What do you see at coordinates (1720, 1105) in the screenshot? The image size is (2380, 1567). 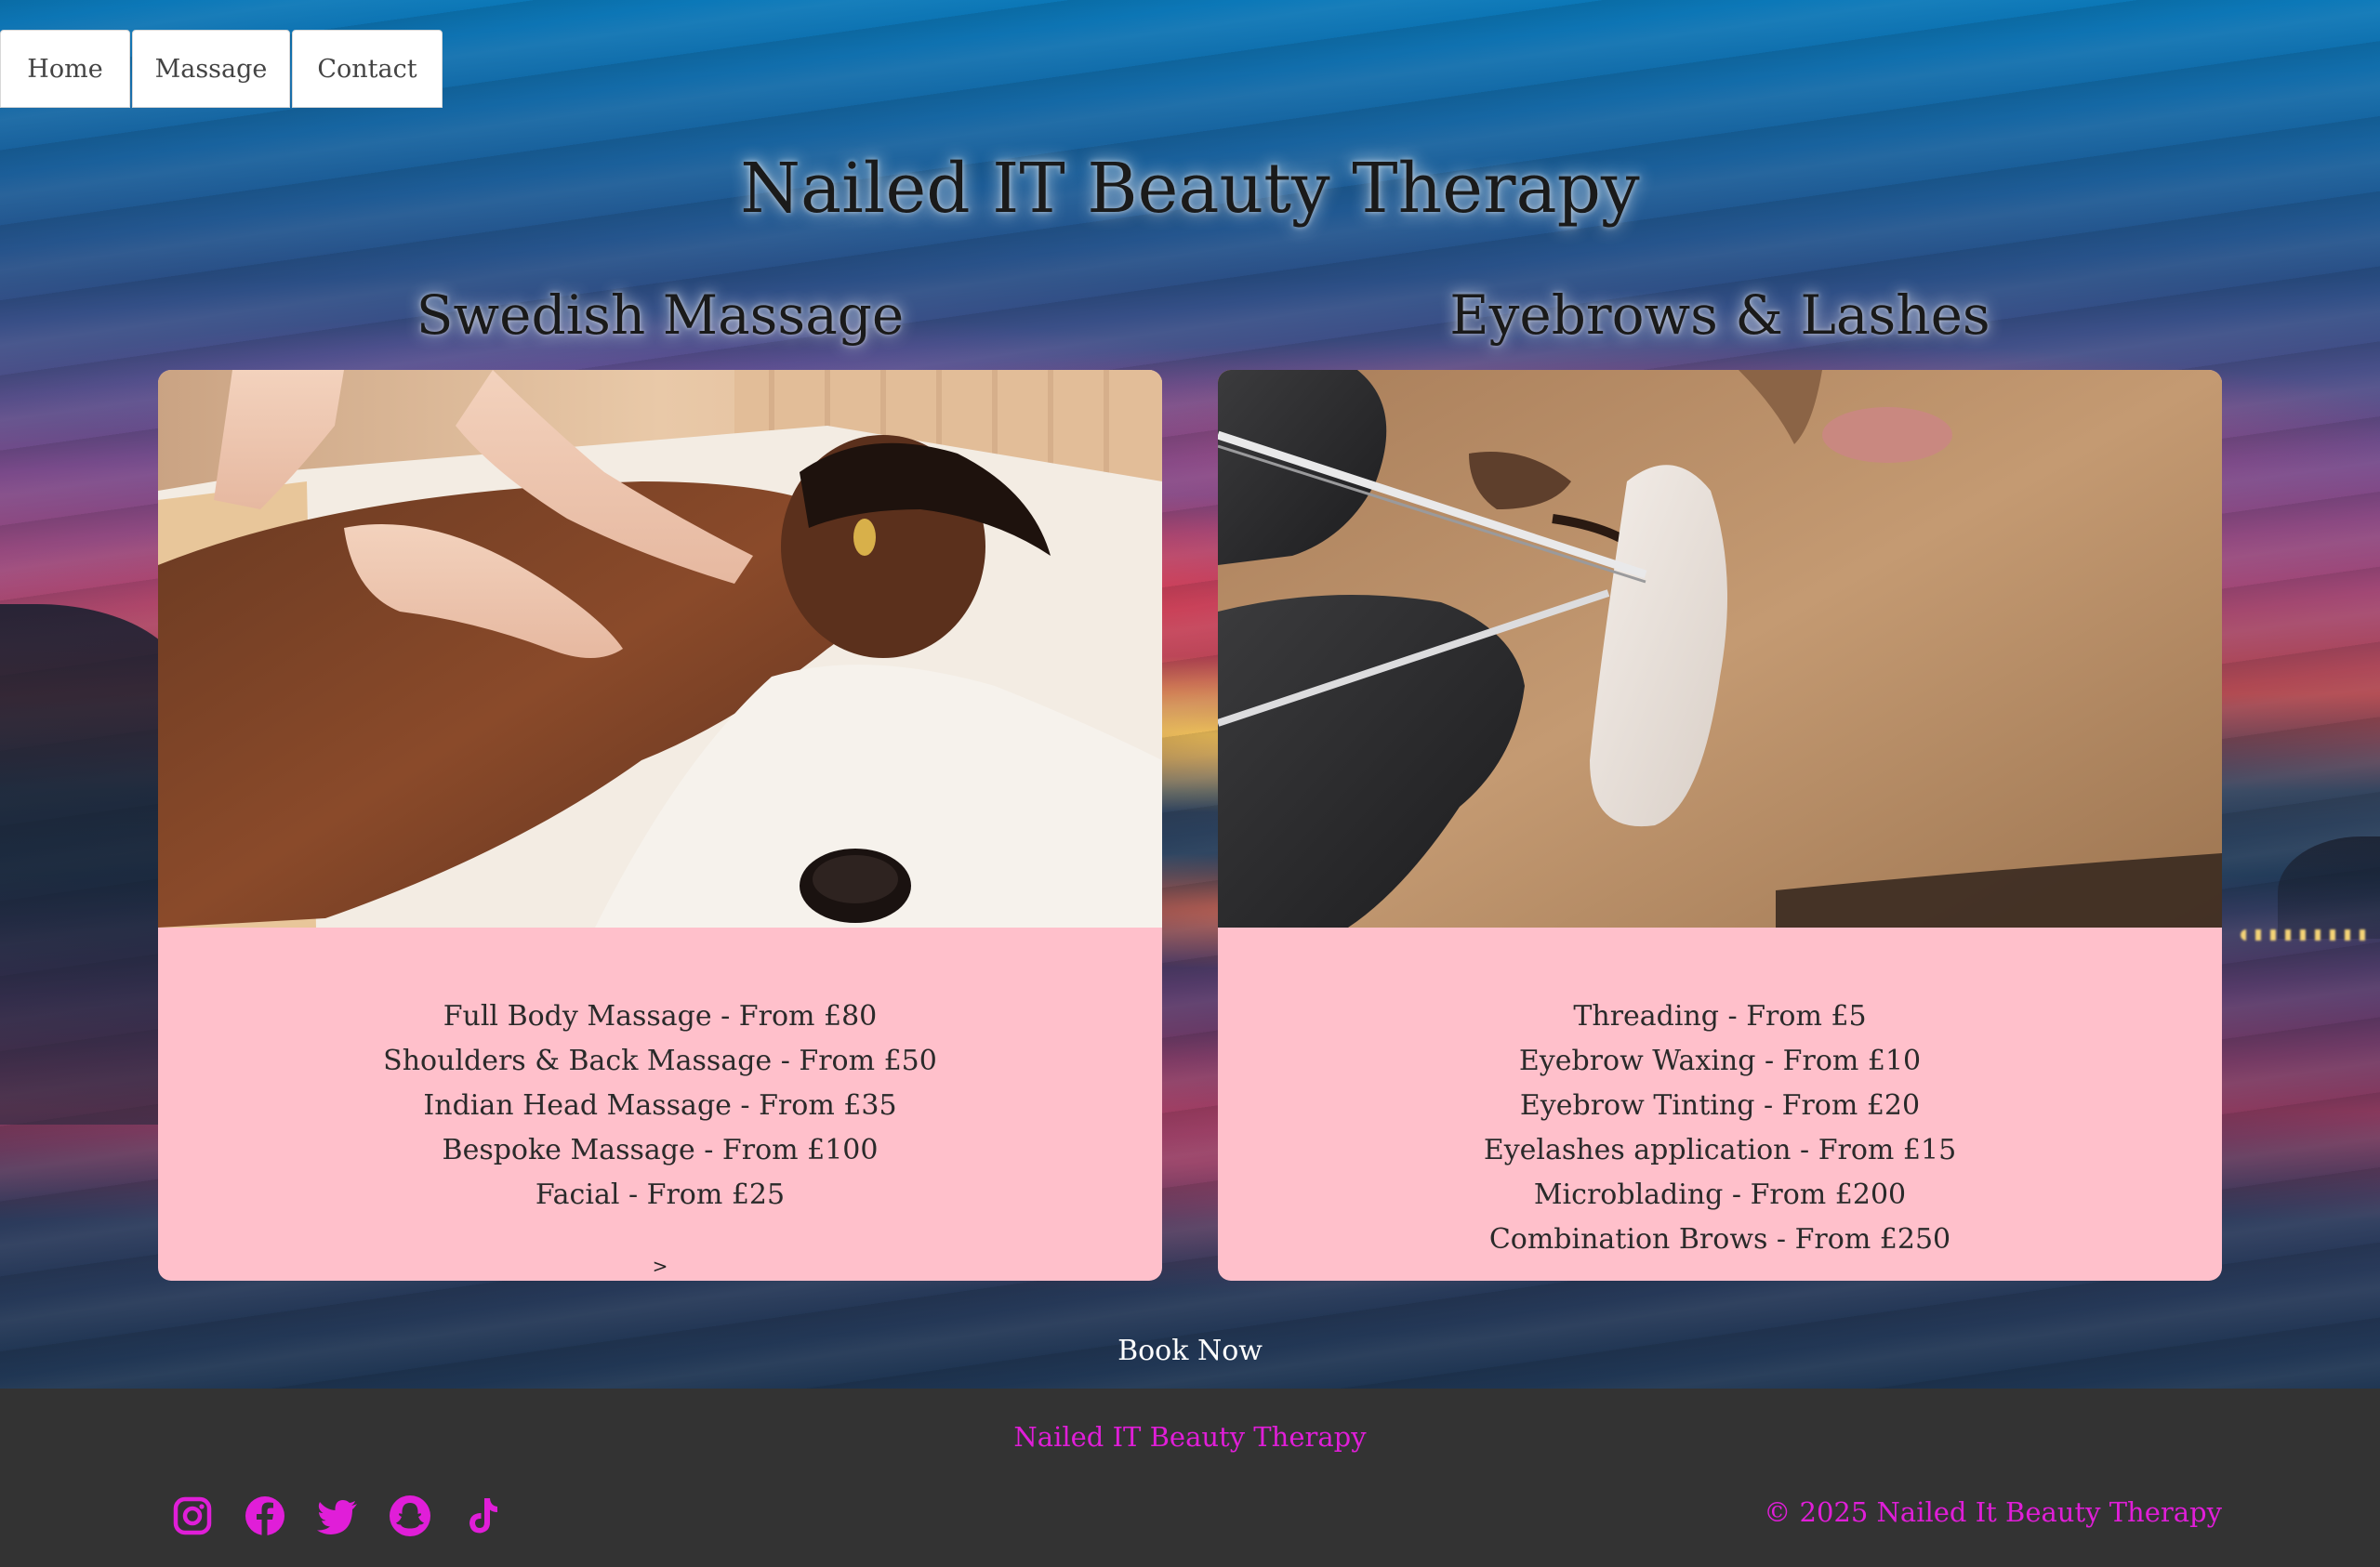 I see `service-eyebrow-tinting: Eyebrow Tinting - From £20` at bounding box center [1720, 1105].